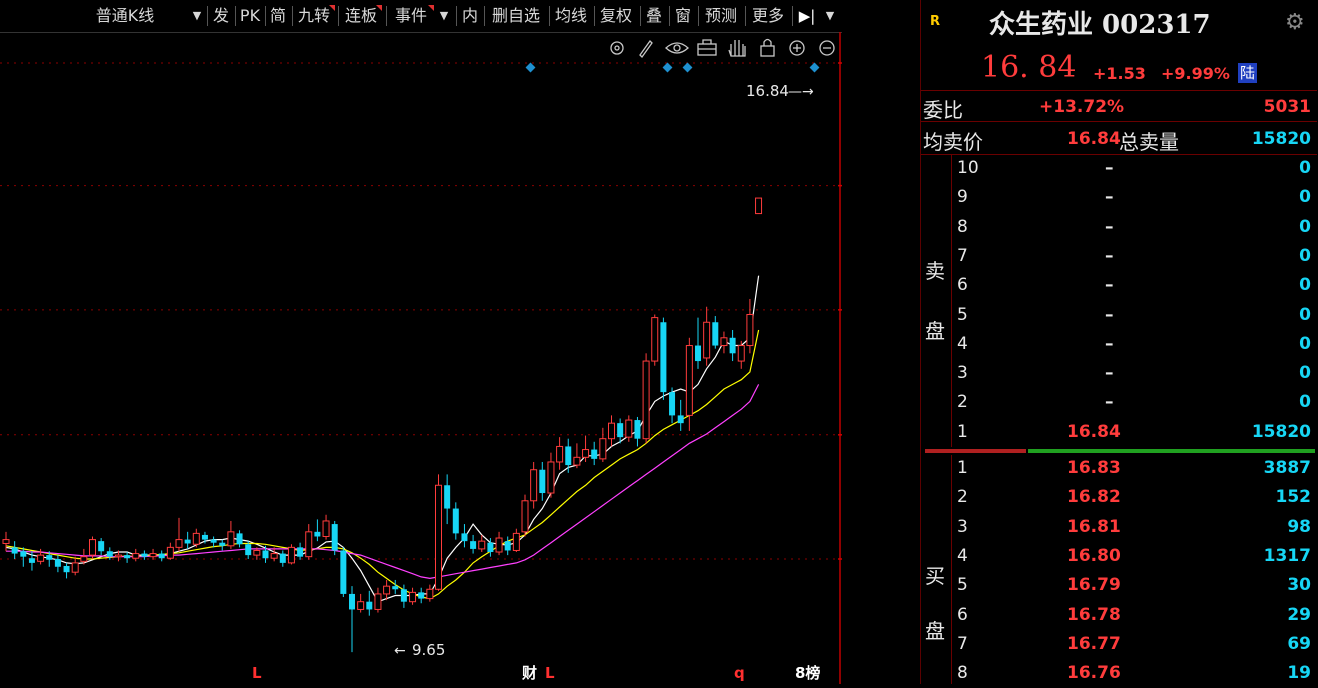 Image resolution: width=1318 pixels, height=688 pixels. Describe the element at coordinates (444, 16) in the screenshot. I see `shijian-dropdown-icon: ▼` at that location.